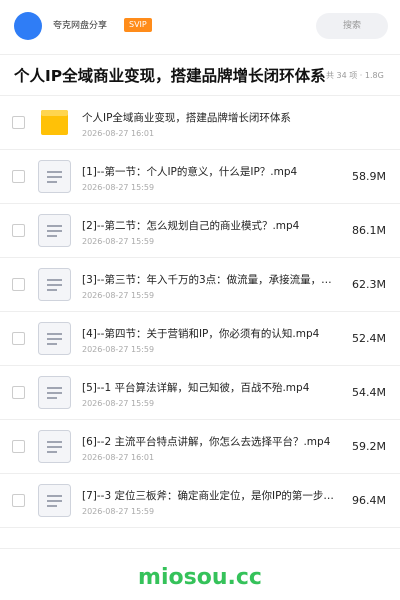 This screenshot has width=400, height=600. I want to click on search-button: 搜索, so click(352, 26).